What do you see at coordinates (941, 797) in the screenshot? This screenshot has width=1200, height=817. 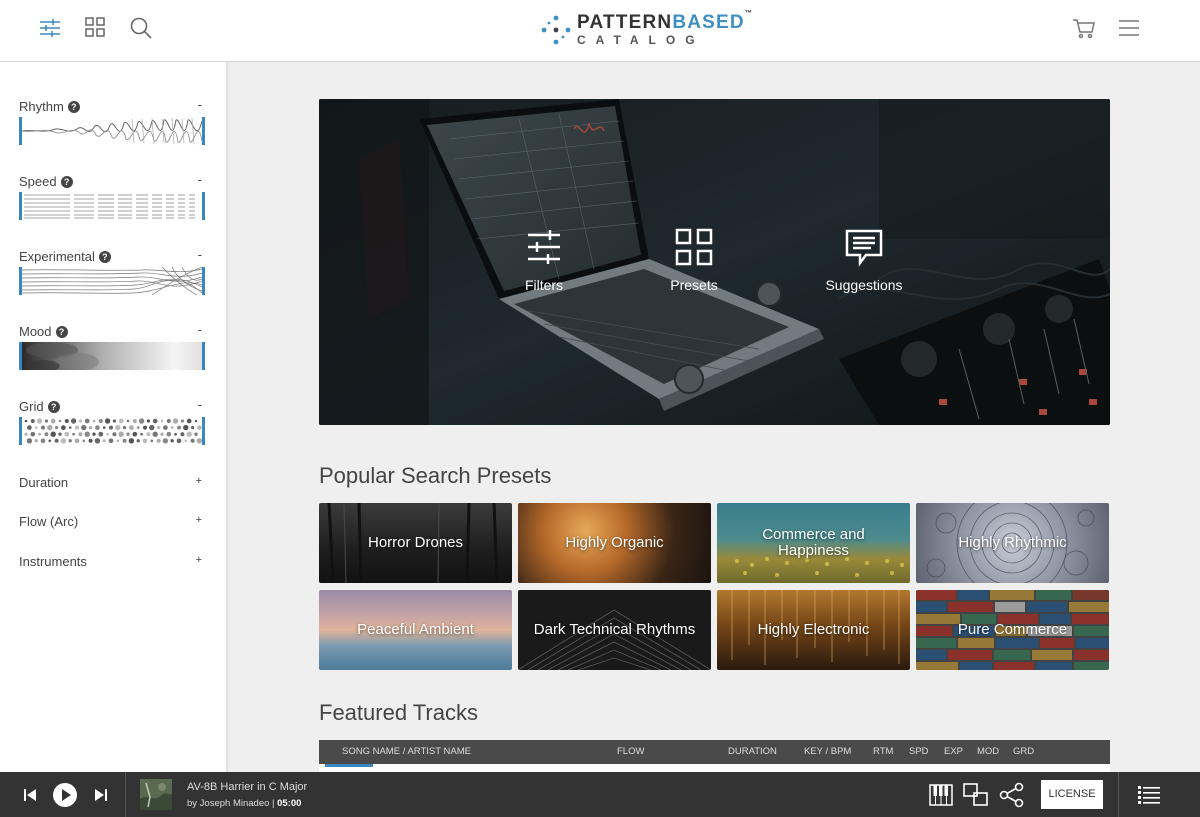 I see `piano-keyboard-icon` at bounding box center [941, 797].